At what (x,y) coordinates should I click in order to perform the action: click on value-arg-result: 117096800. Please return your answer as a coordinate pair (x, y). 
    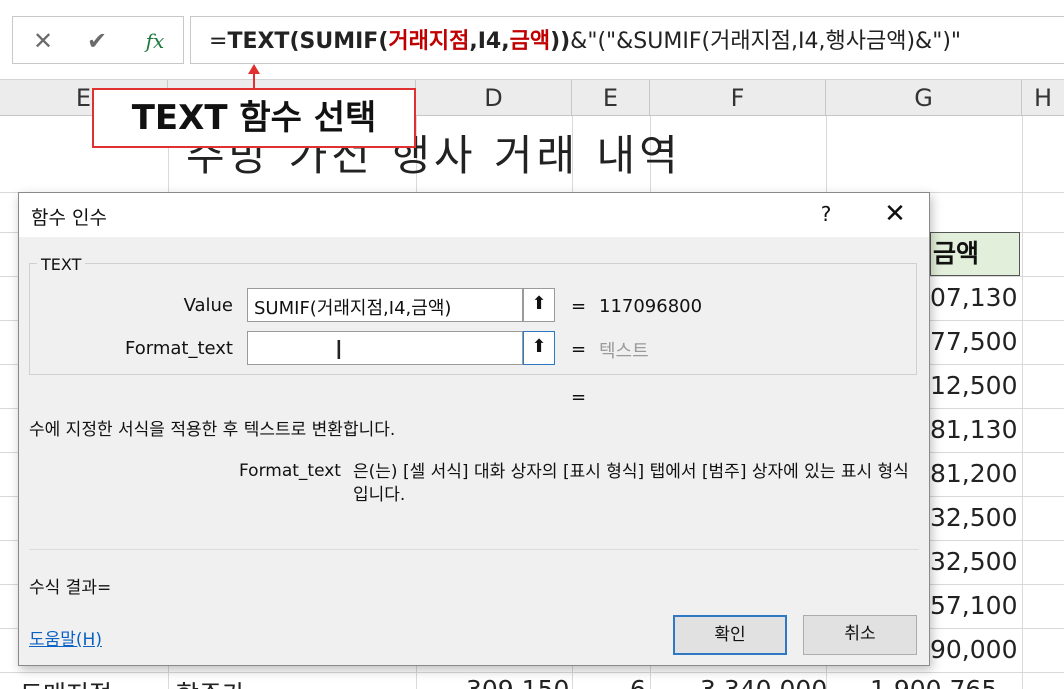
    Looking at the image, I should click on (651, 306).